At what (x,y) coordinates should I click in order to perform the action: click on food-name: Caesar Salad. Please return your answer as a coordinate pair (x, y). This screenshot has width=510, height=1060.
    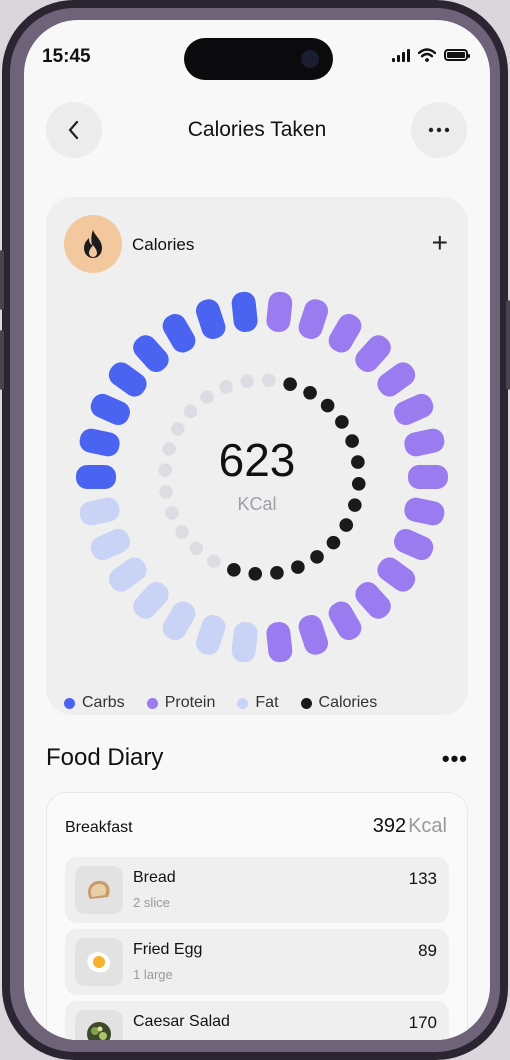
    Looking at the image, I should click on (181, 1021).